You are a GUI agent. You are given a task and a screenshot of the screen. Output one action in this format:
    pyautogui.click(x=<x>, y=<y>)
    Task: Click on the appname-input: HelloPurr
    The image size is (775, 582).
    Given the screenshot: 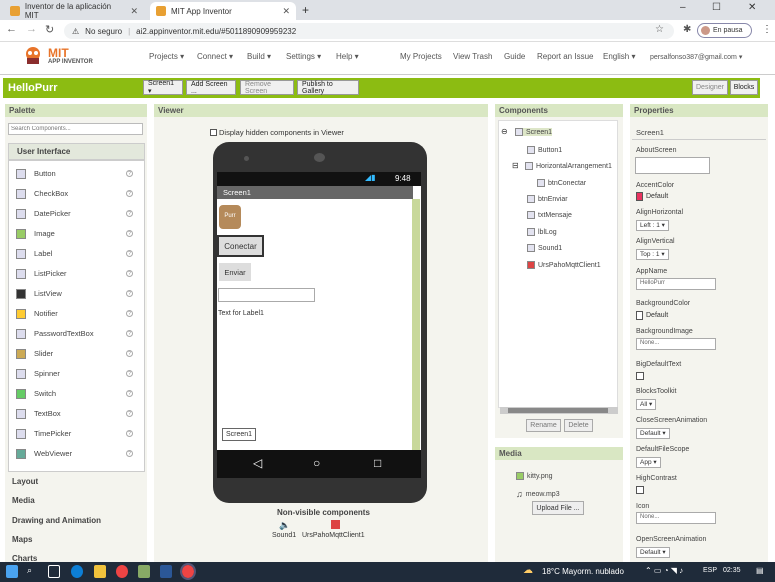 What is the action you would take?
    pyautogui.click(x=676, y=284)
    